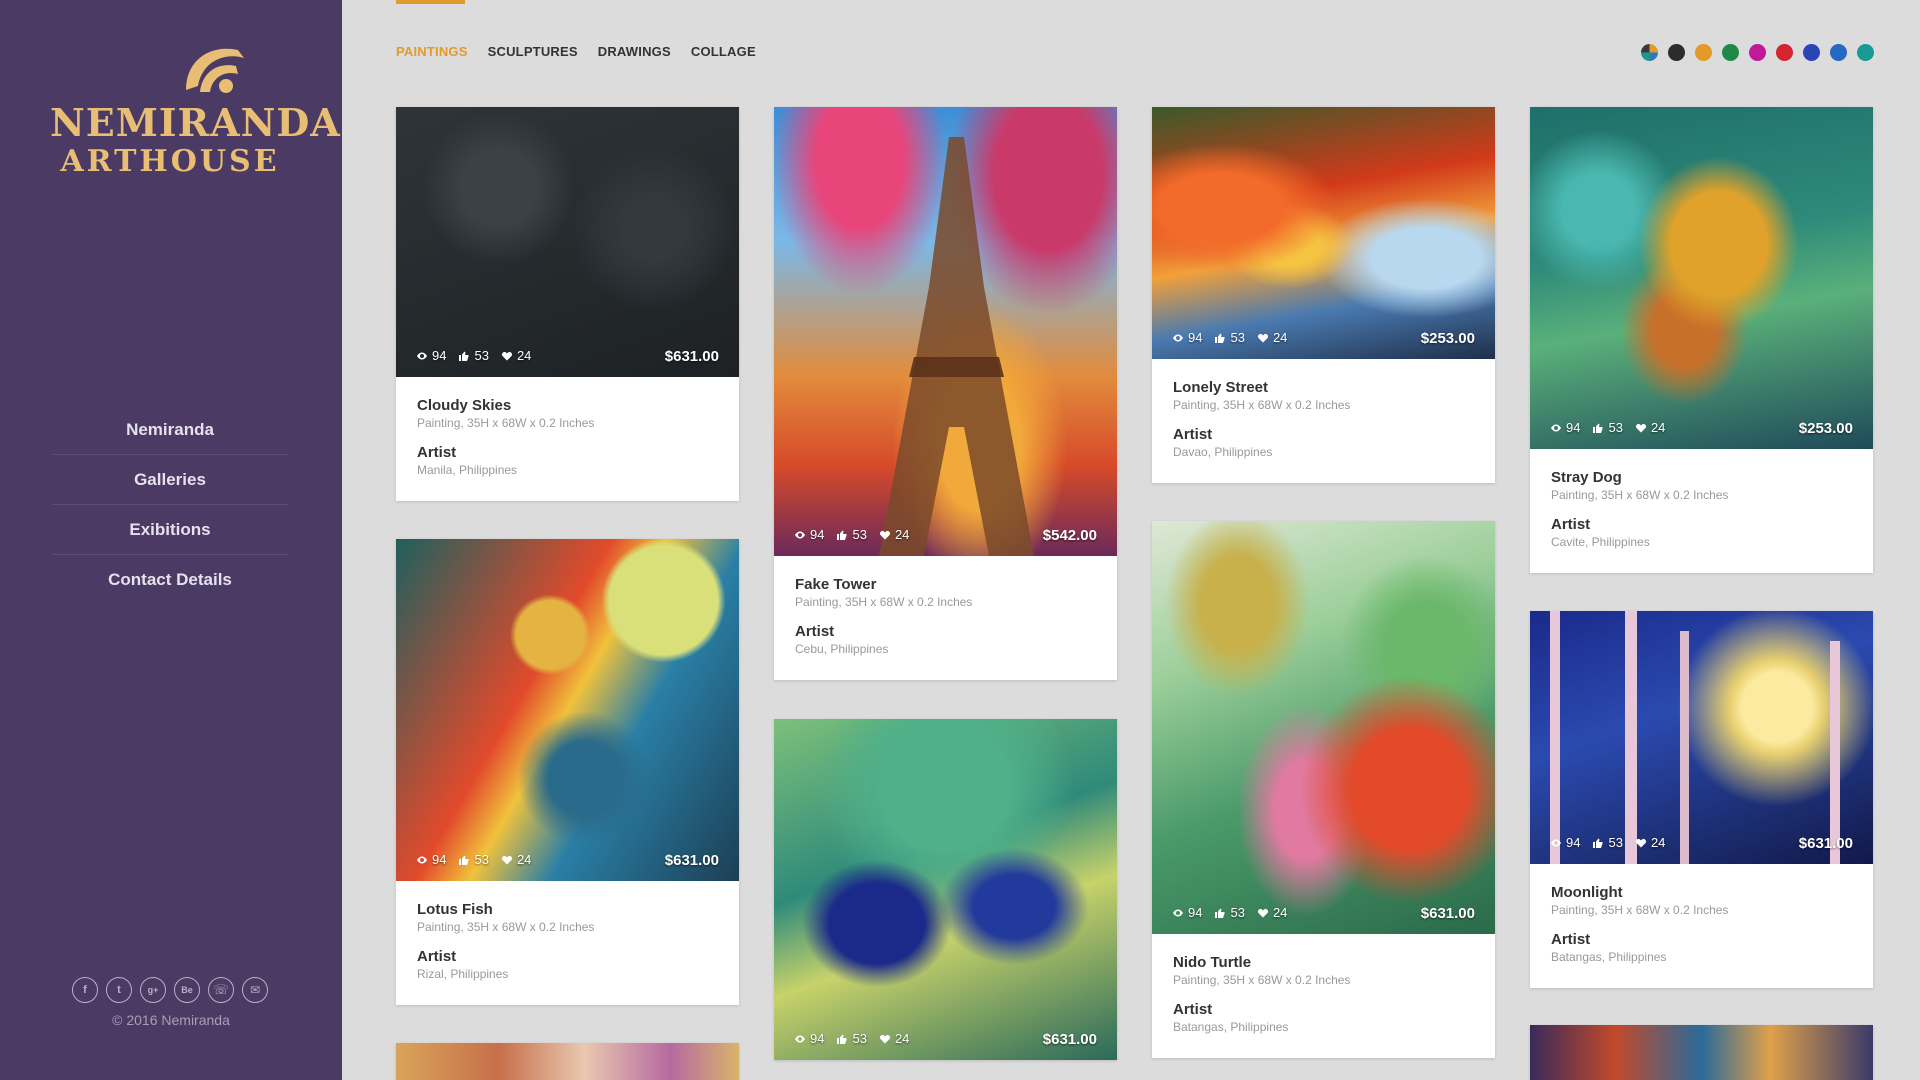 The image size is (1920, 1080). Describe the element at coordinates (1865, 52) in the screenshot. I see `color-swatch-teal` at that location.